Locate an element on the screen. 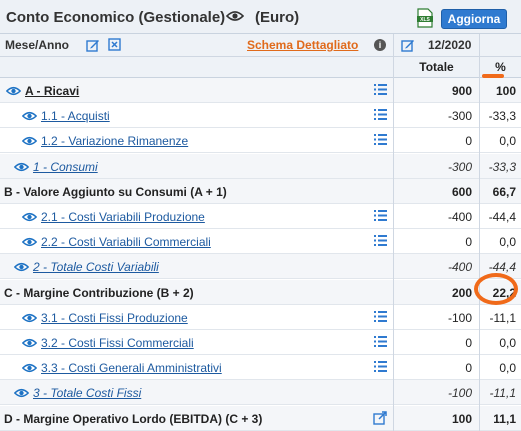  edit-period-icon is located at coordinates (408, 45).